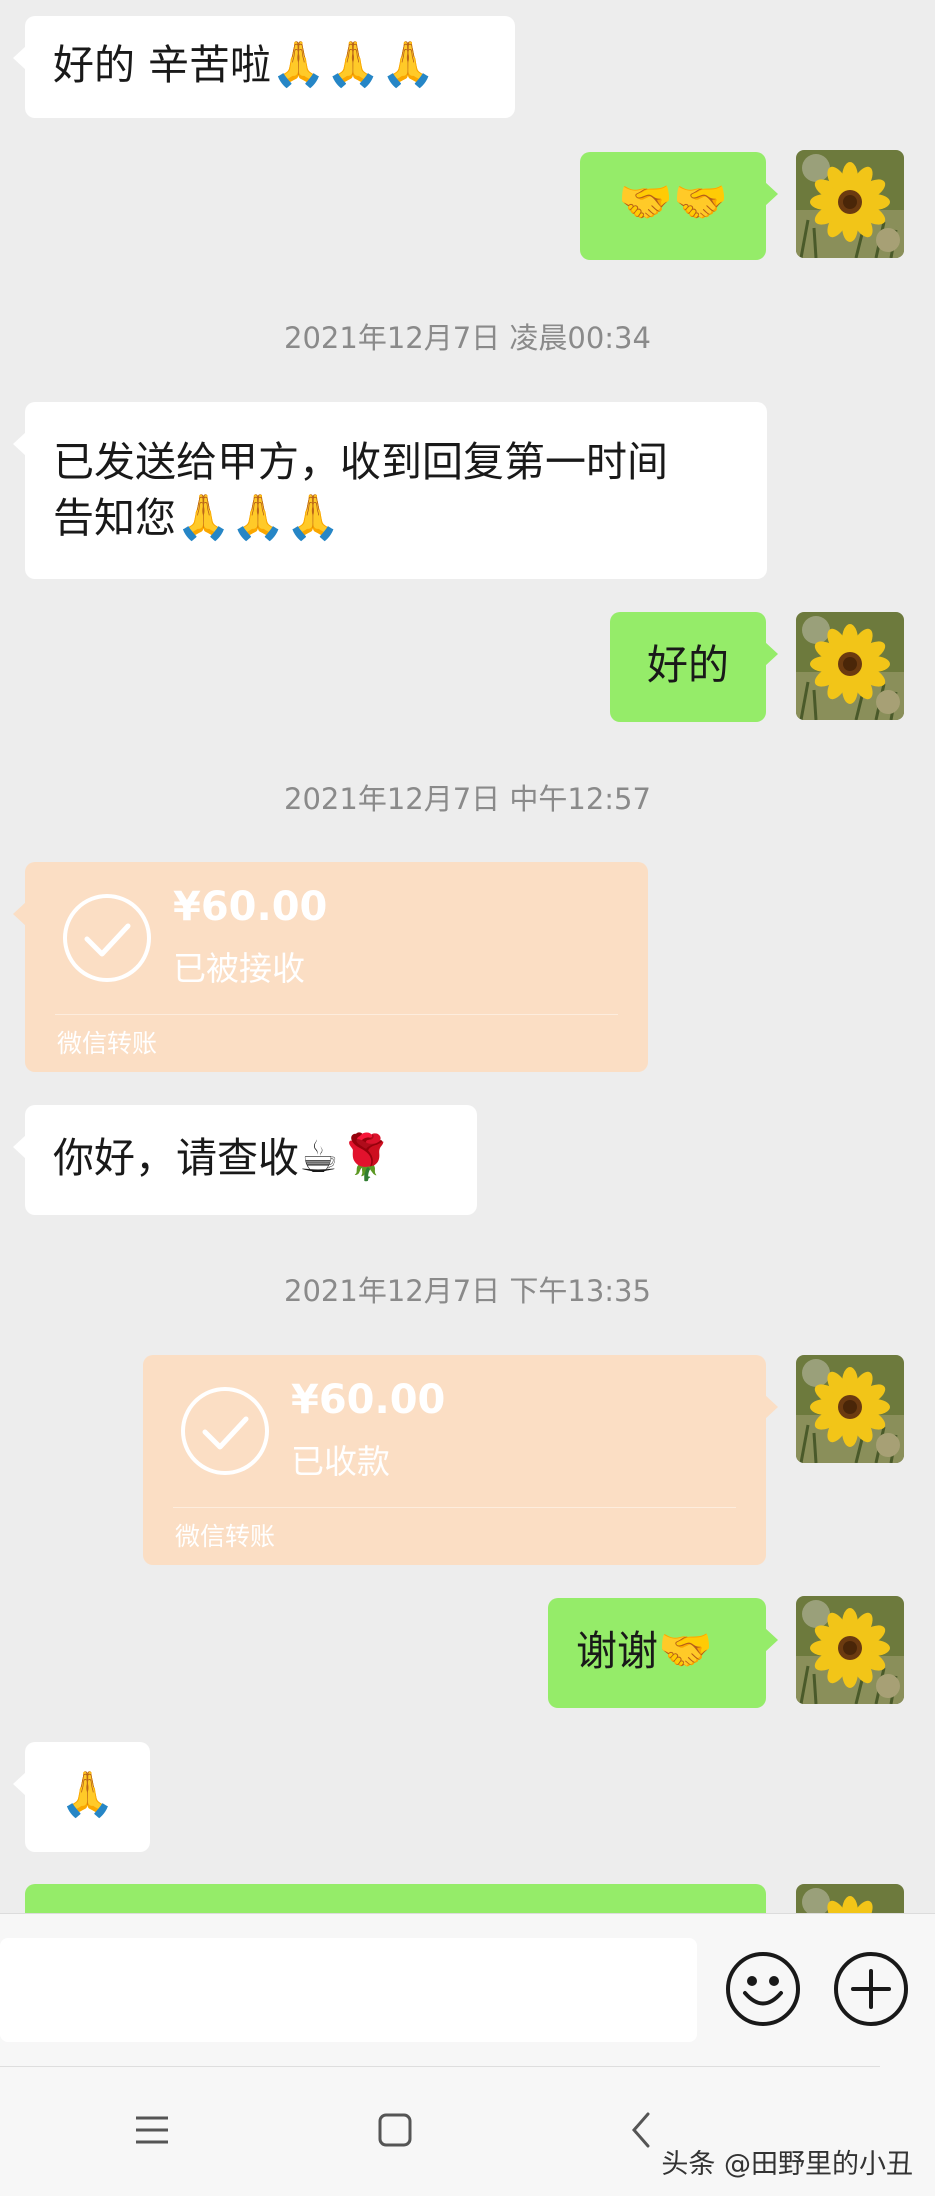  Describe the element at coordinates (395, 2130) in the screenshot. I see `home-icon` at that location.